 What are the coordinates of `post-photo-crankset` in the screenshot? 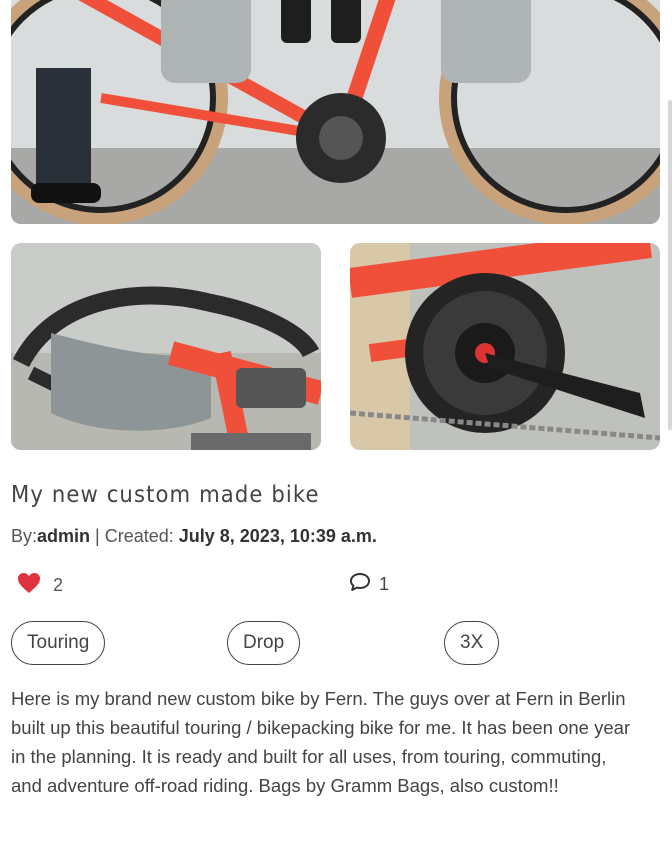 It's located at (505, 346).